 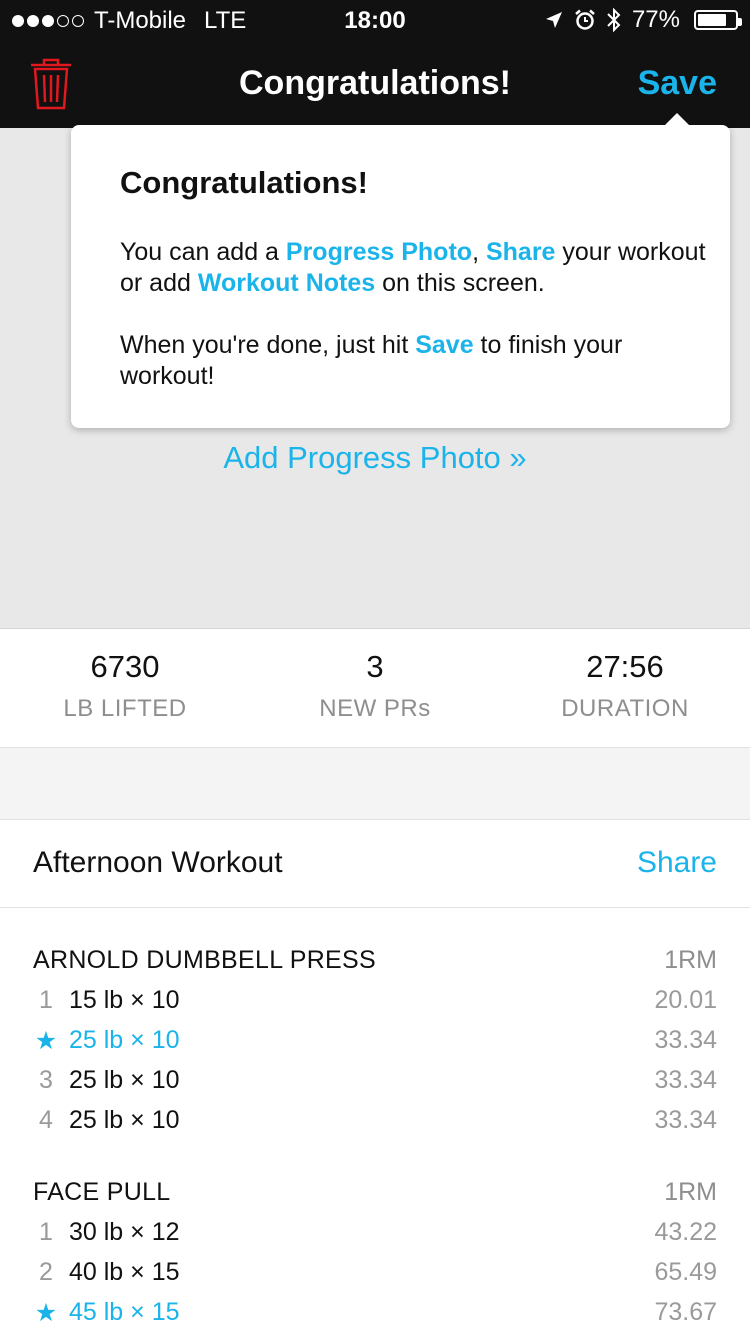 I want to click on set-value: 40 lb × 15, so click(x=124, y=1272).